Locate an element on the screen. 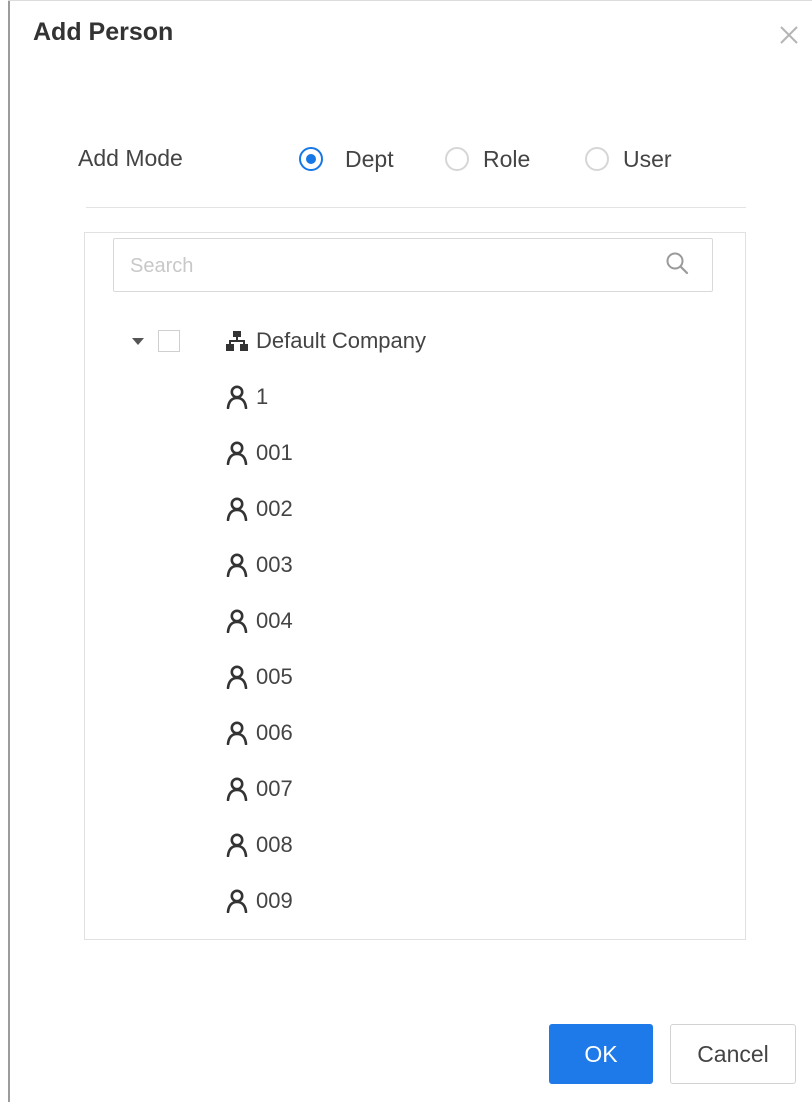  tree-node-label: 002 is located at coordinates (274, 508).